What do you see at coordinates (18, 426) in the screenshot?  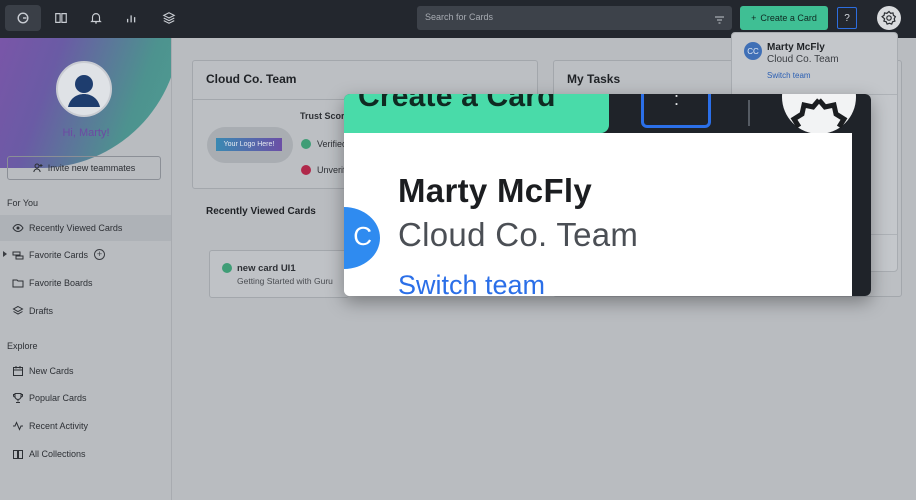 I see `activity-icon` at bounding box center [18, 426].